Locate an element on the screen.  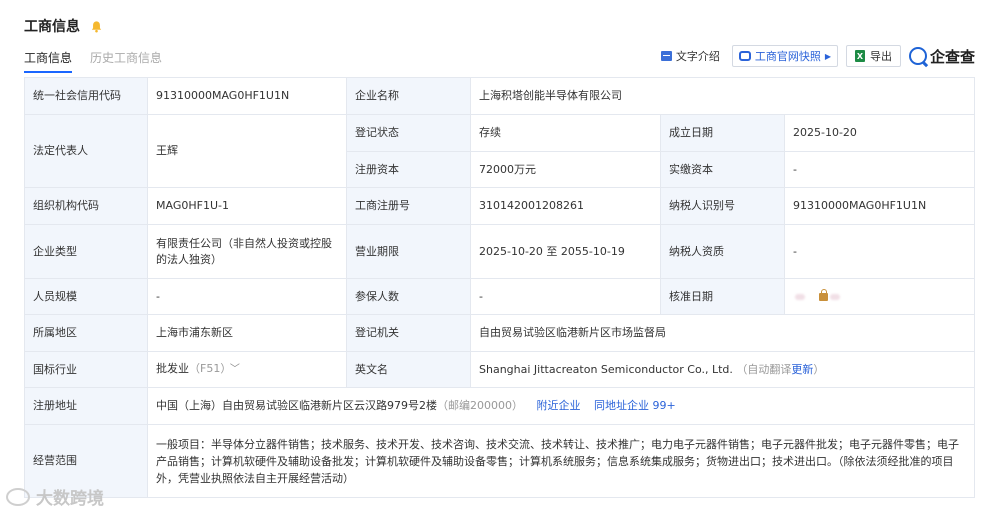
same-address-companies-link: 同地址企业 99+ is located at coordinates (635, 405).